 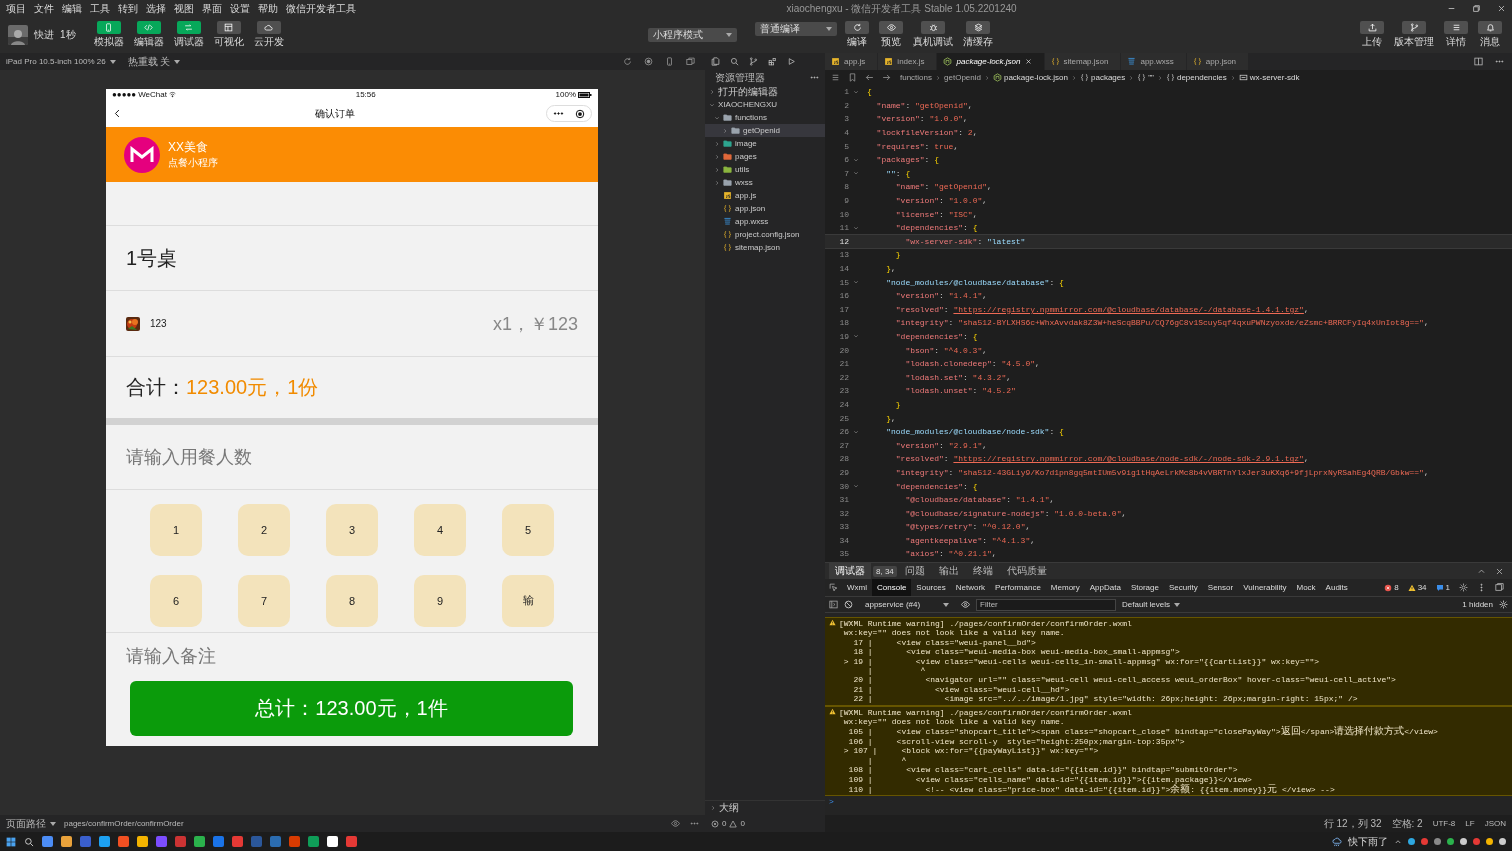 What do you see at coordinates (1463, 587) in the screenshot?
I see `settings-icon` at bounding box center [1463, 587].